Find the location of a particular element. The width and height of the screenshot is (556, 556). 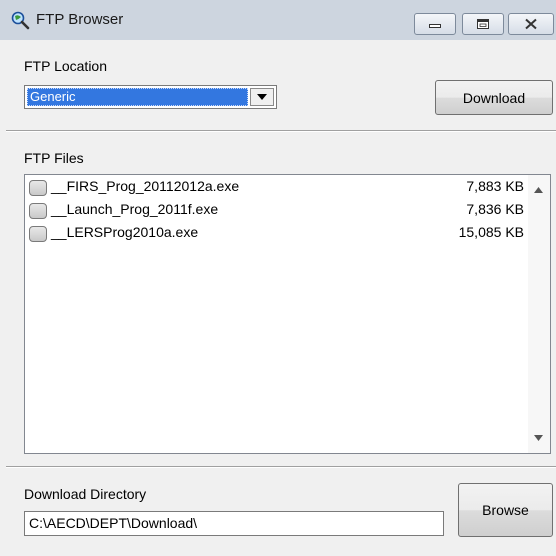

file-name: __LERSProg2010a.exe is located at coordinates (125, 232).